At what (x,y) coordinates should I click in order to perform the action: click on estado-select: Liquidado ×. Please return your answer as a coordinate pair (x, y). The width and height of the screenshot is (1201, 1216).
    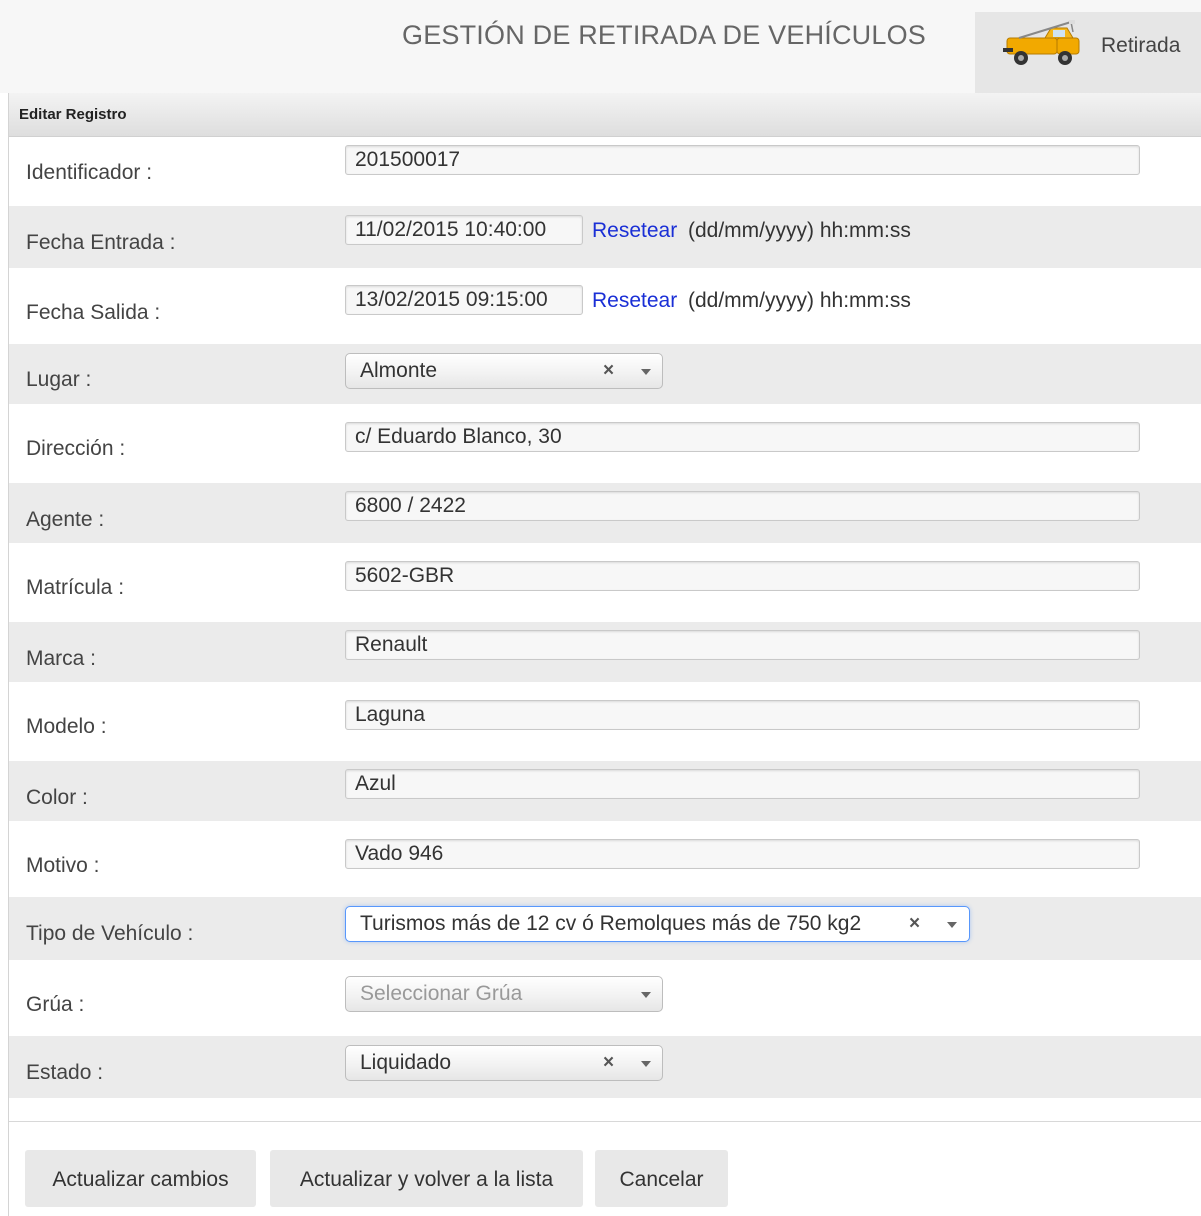
    Looking at the image, I should click on (504, 1063).